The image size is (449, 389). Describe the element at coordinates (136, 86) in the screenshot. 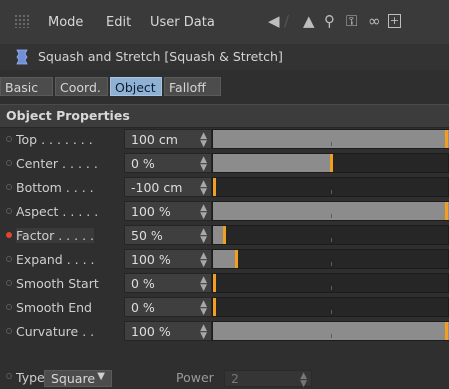

I see `tab-object: Object` at that location.